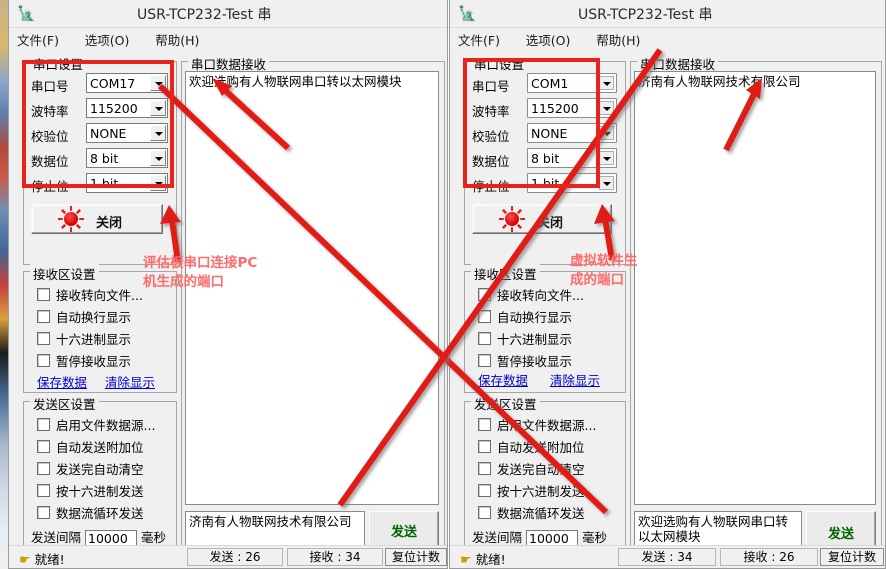  What do you see at coordinates (114, 108) in the screenshot?
I see `baud-value: 115200` at bounding box center [114, 108].